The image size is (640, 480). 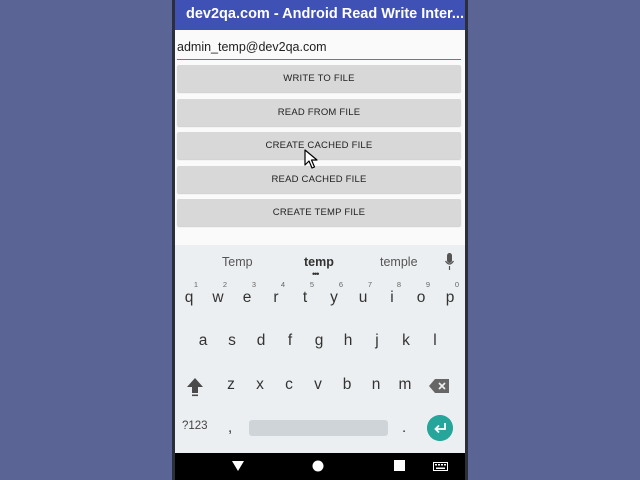 I want to click on key-j: j, so click(x=377, y=341).